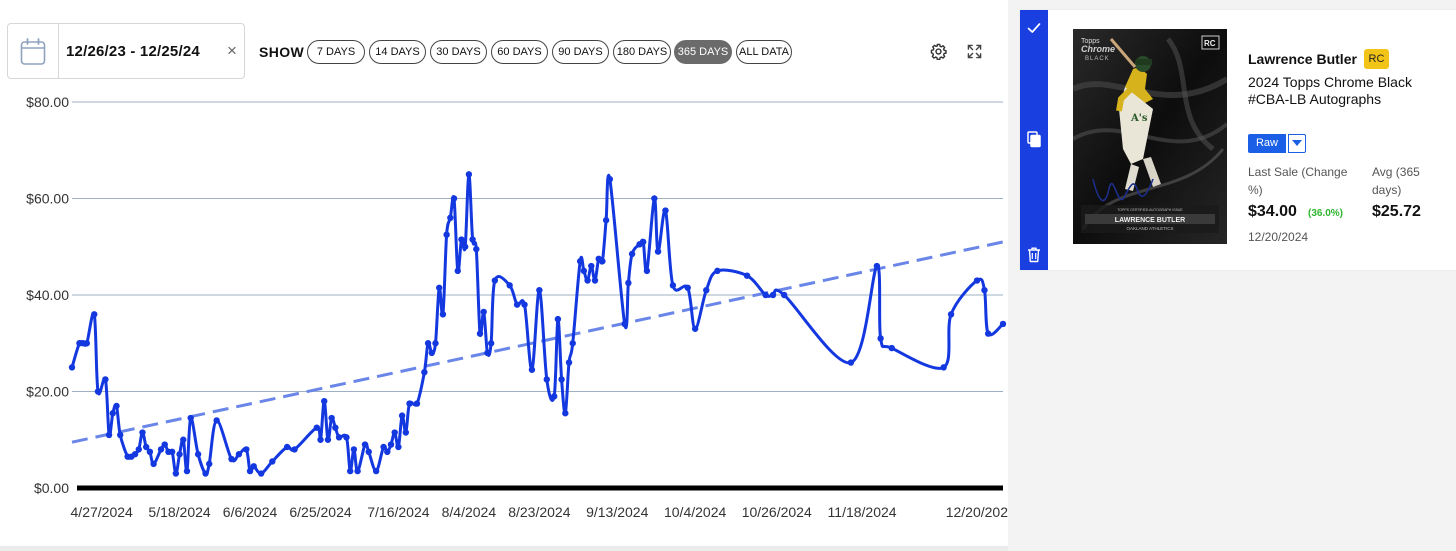 The image size is (1456, 551). I want to click on average-label: Avg (365 days), so click(1396, 181).